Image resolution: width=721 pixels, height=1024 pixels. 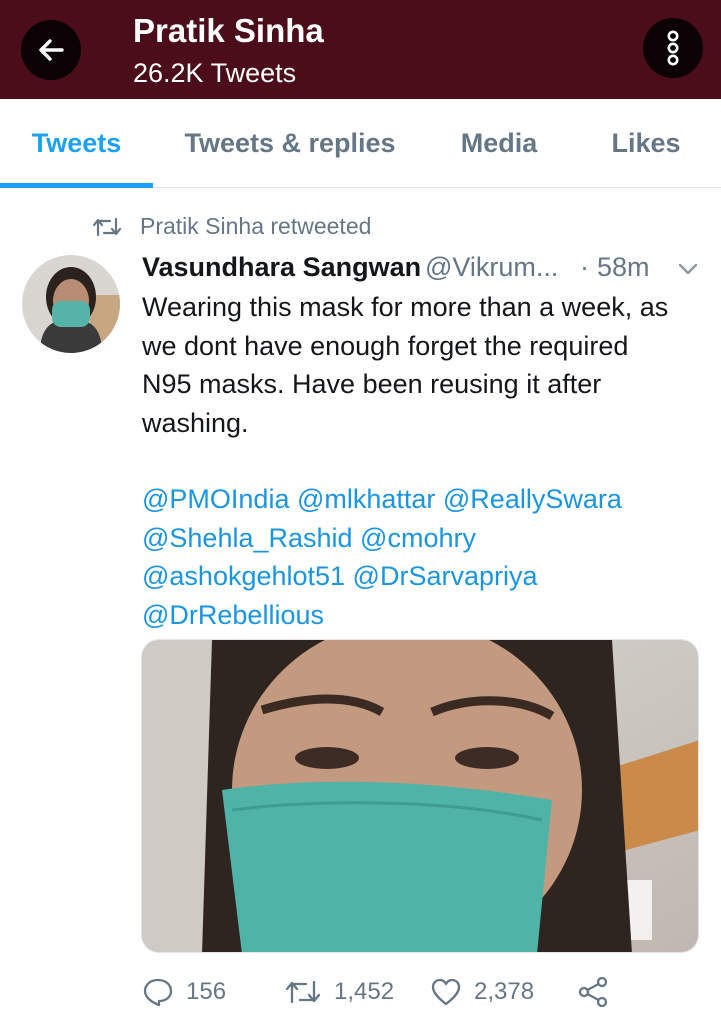 I want to click on tab-tweets-replies: Tweets & replies, so click(x=290, y=143).